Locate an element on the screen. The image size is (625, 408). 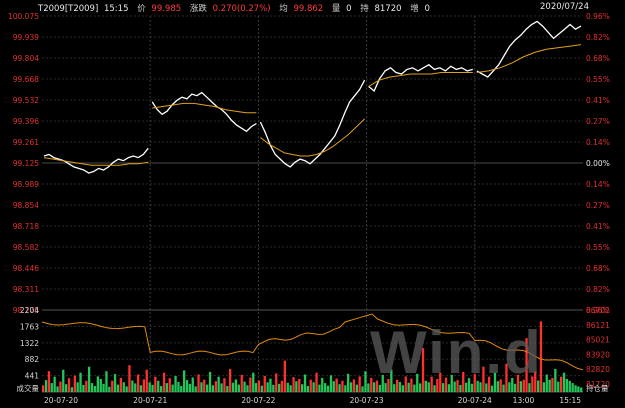
x-tick-label: 20-07-21 is located at coordinates (150, 400).